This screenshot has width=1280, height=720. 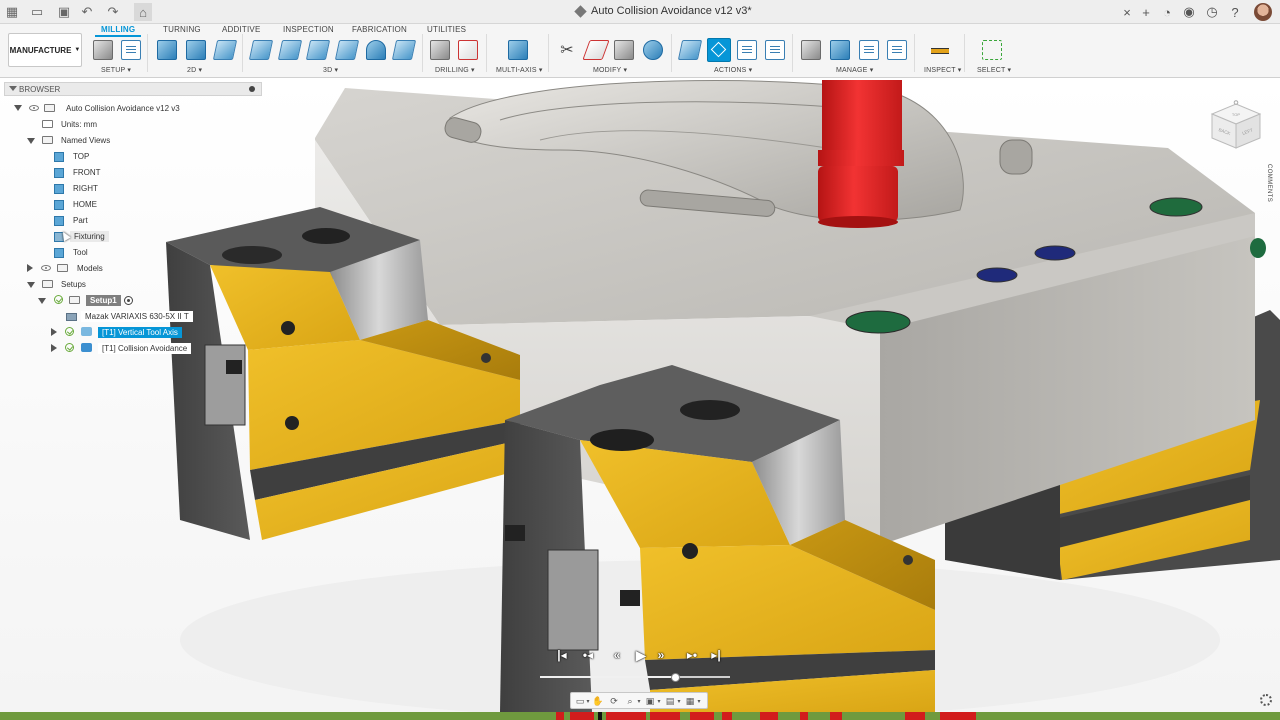 I want to click on operation-collision-avoidance: [T1] Collision Avoidance, so click(x=145, y=348).